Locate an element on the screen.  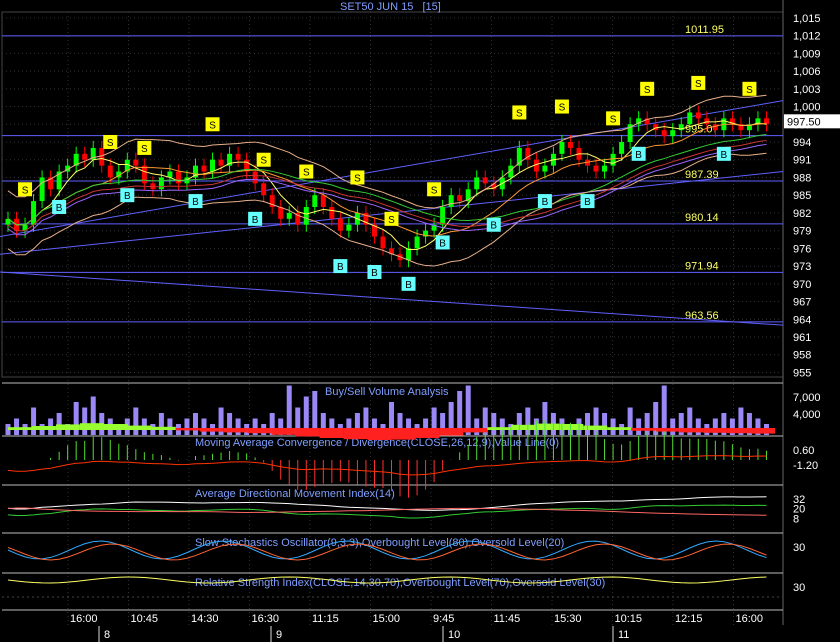
panel-tick-label: -1.20 is located at coordinates (805, 466).